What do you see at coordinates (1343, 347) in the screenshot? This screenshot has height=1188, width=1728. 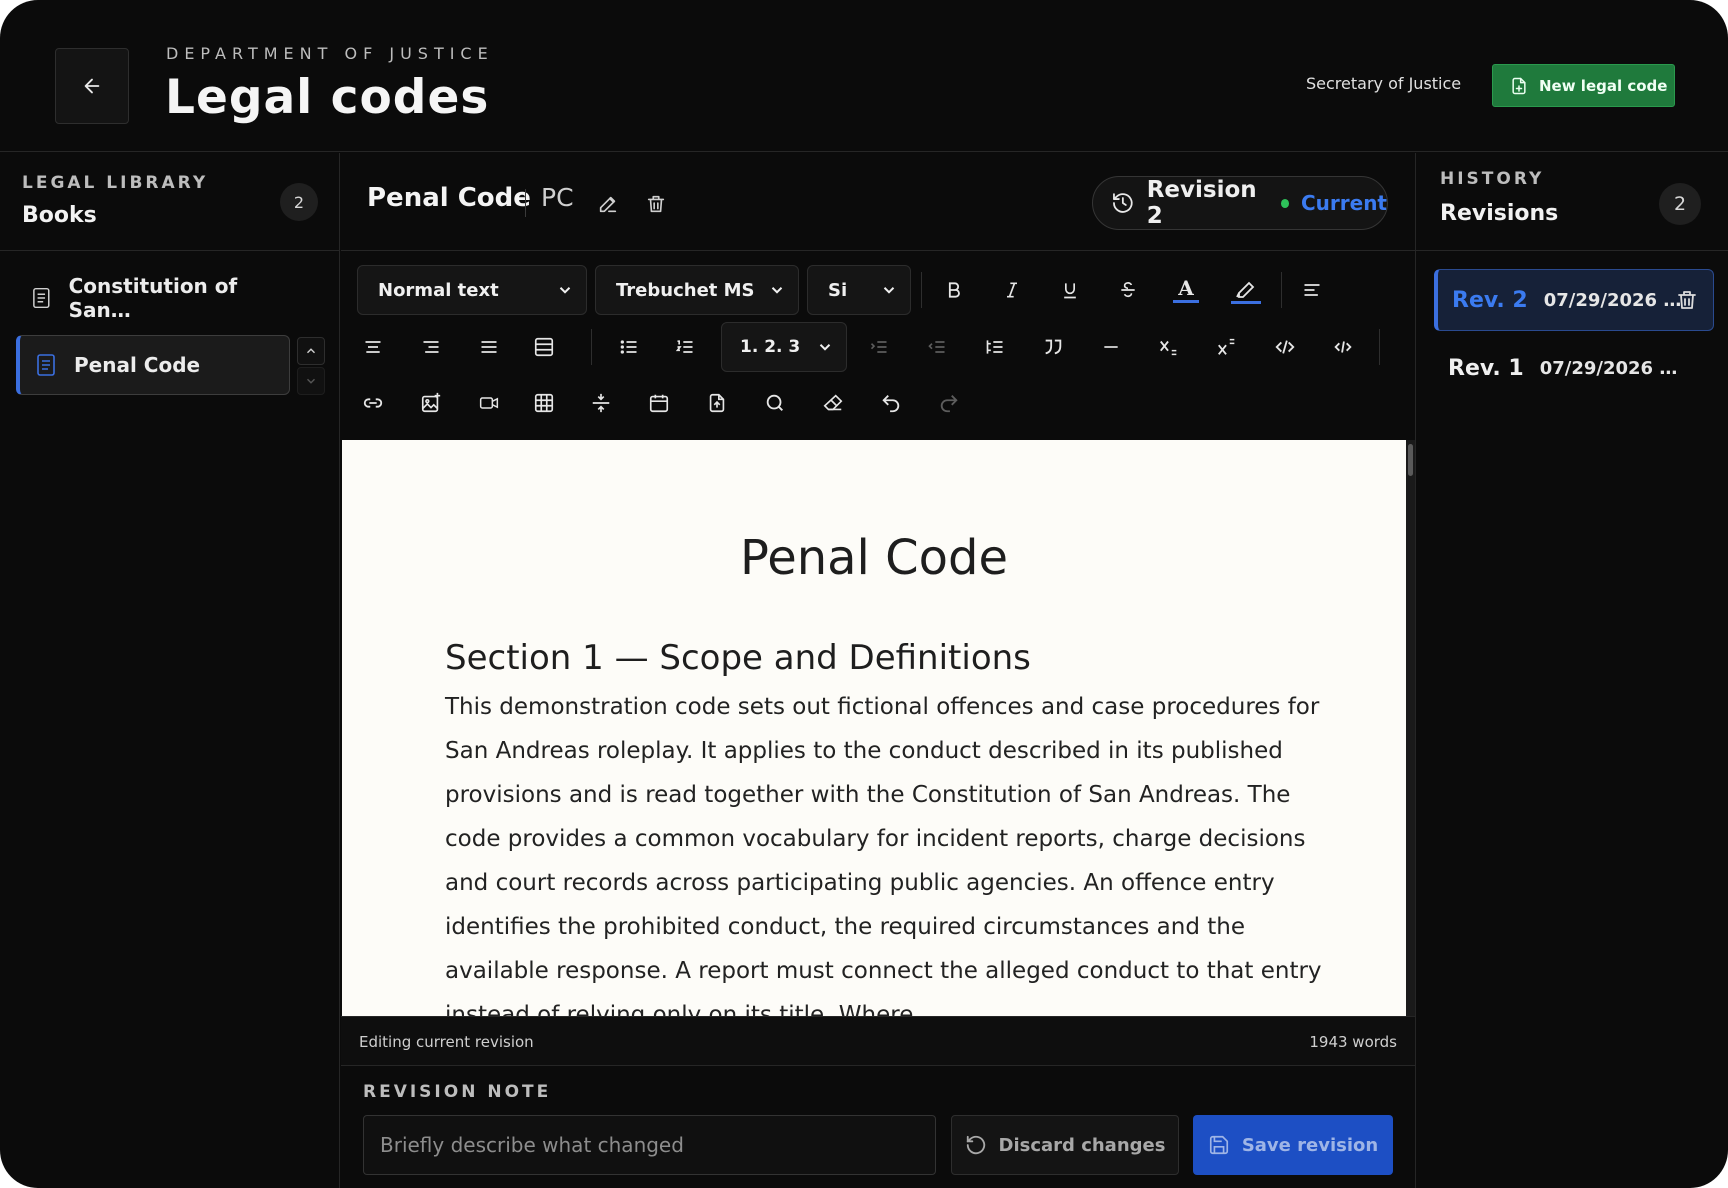 I see `code-block-button` at bounding box center [1343, 347].